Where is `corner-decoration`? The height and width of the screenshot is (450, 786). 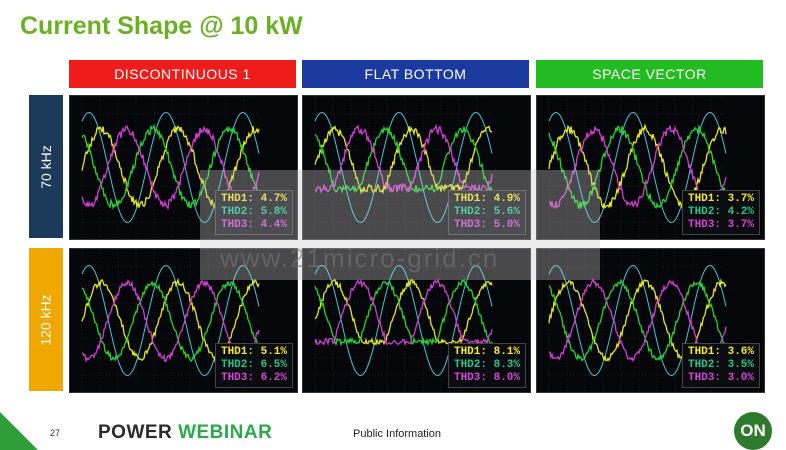
corner-decoration is located at coordinates (19, 431).